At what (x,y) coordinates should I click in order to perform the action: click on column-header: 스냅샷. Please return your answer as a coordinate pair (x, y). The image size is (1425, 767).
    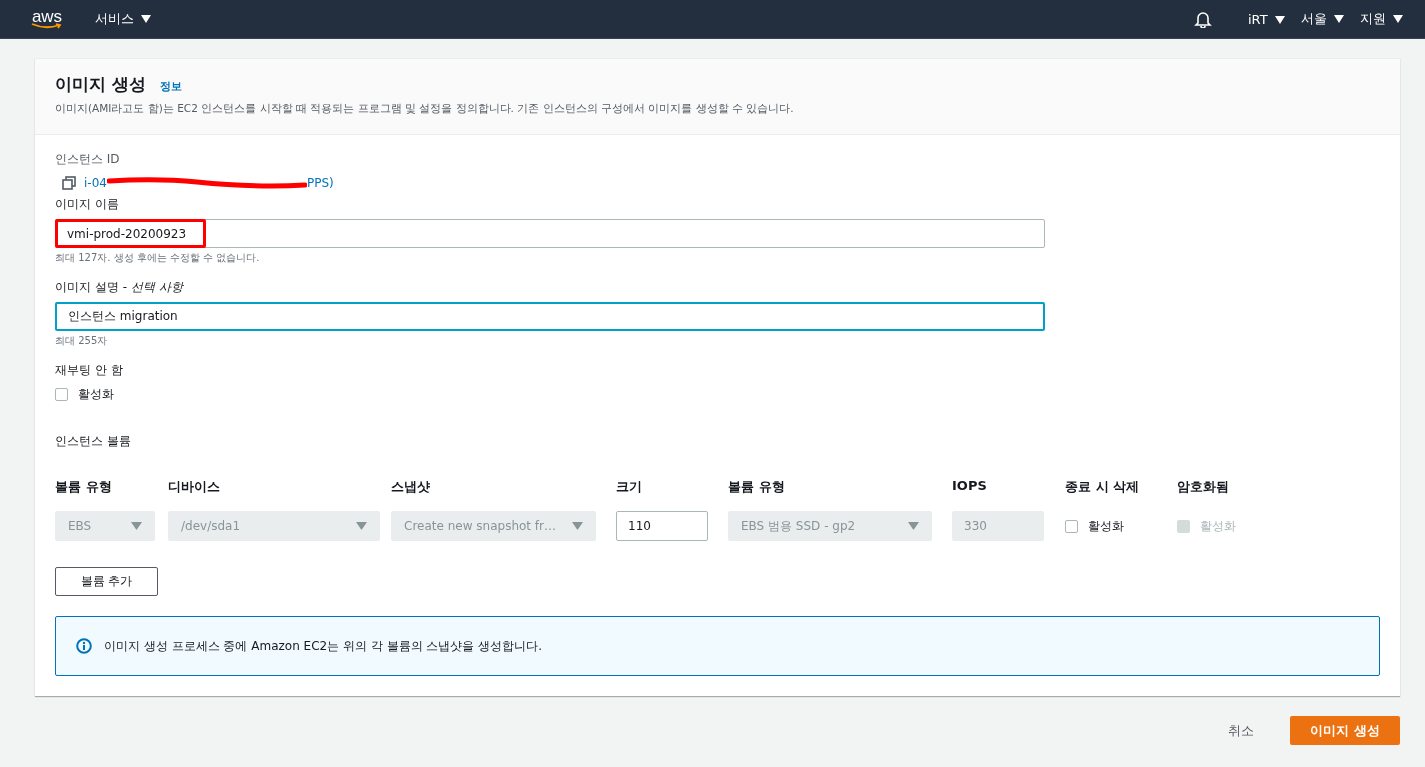
    Looking at the image, I should click on (411, 487).